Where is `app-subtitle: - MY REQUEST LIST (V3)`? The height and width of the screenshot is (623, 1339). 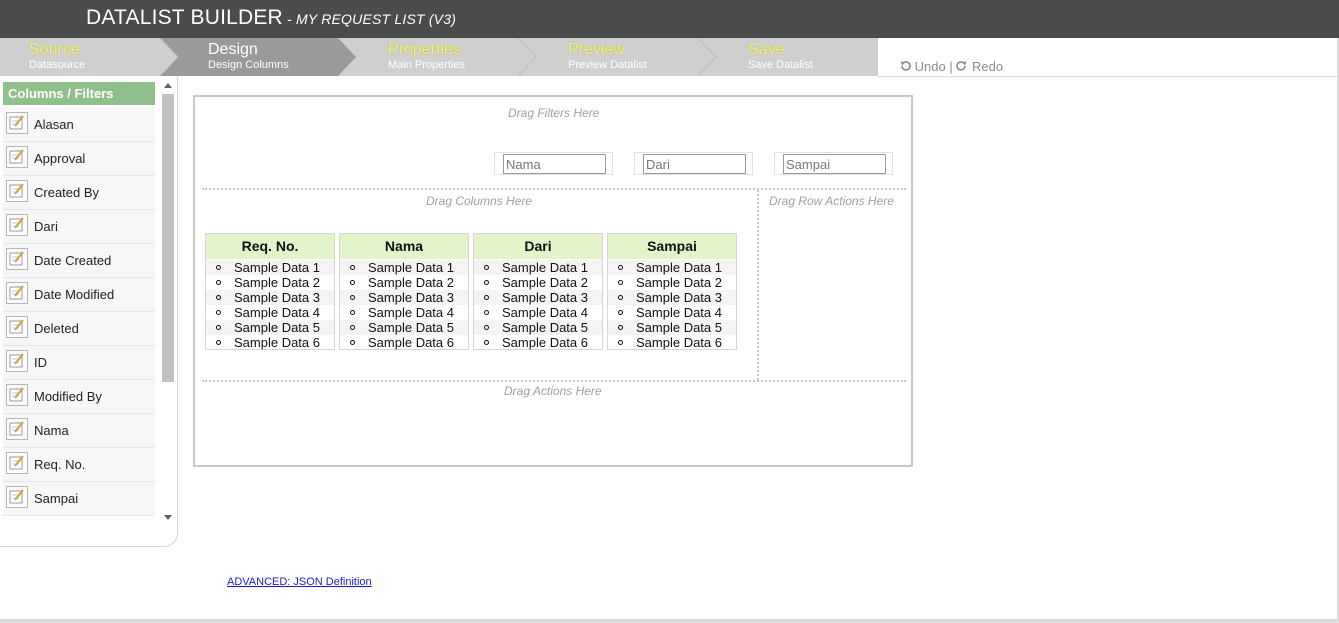
app-subtitle: - MY REQUEST LIST (V3) is located at coordinates (369, 19).